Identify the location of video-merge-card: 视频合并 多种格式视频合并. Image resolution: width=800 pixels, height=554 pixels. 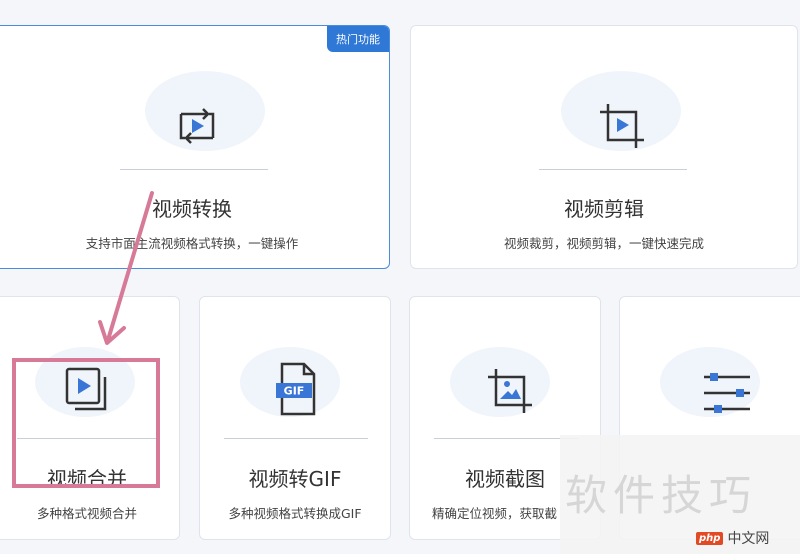
(90, 418).